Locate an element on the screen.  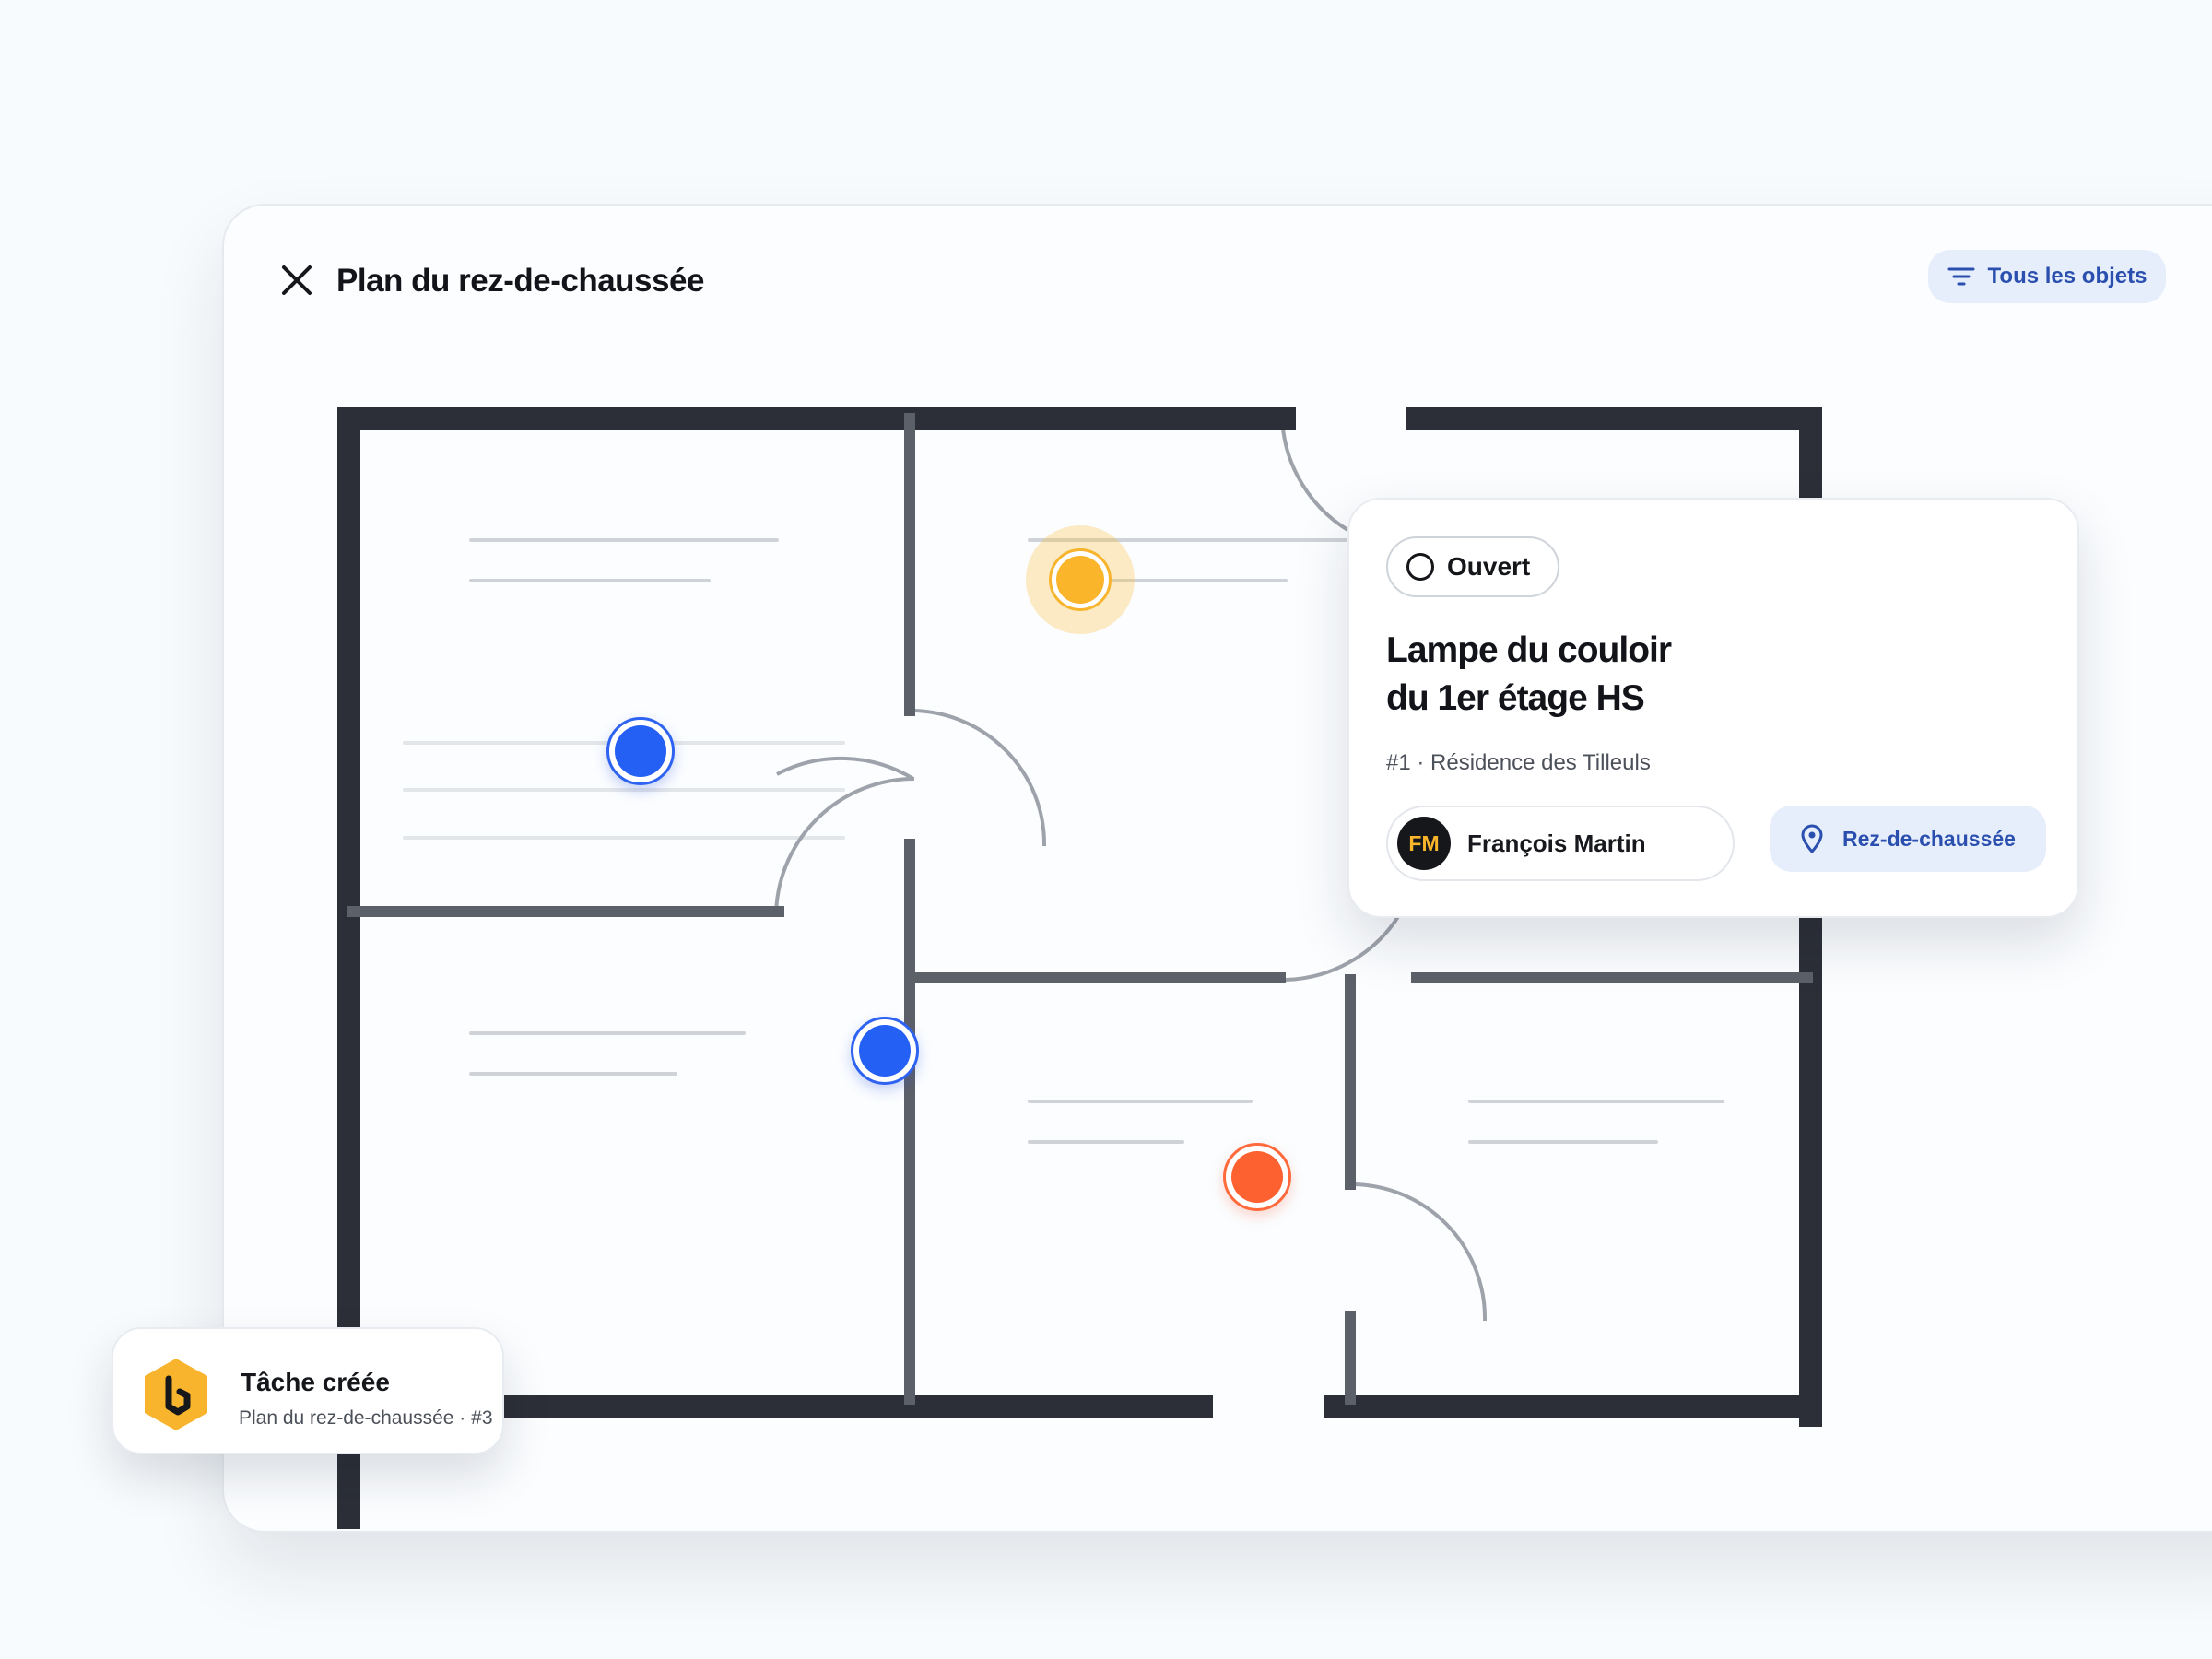
toast-notification: Tâche créée Plan du rez-de-chaussée · #3 is located at coordinates (308, 1390).